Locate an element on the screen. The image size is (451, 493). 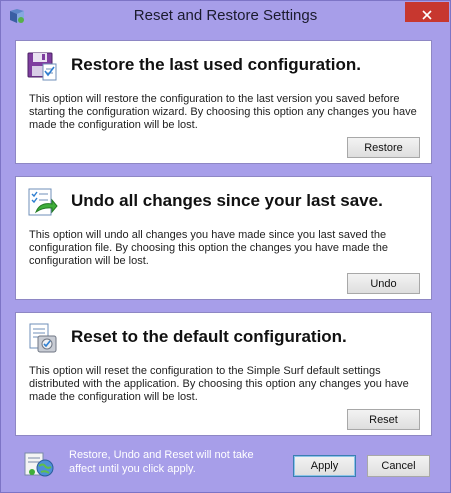
reset-button: Reset is located at coordinates (383, 419).